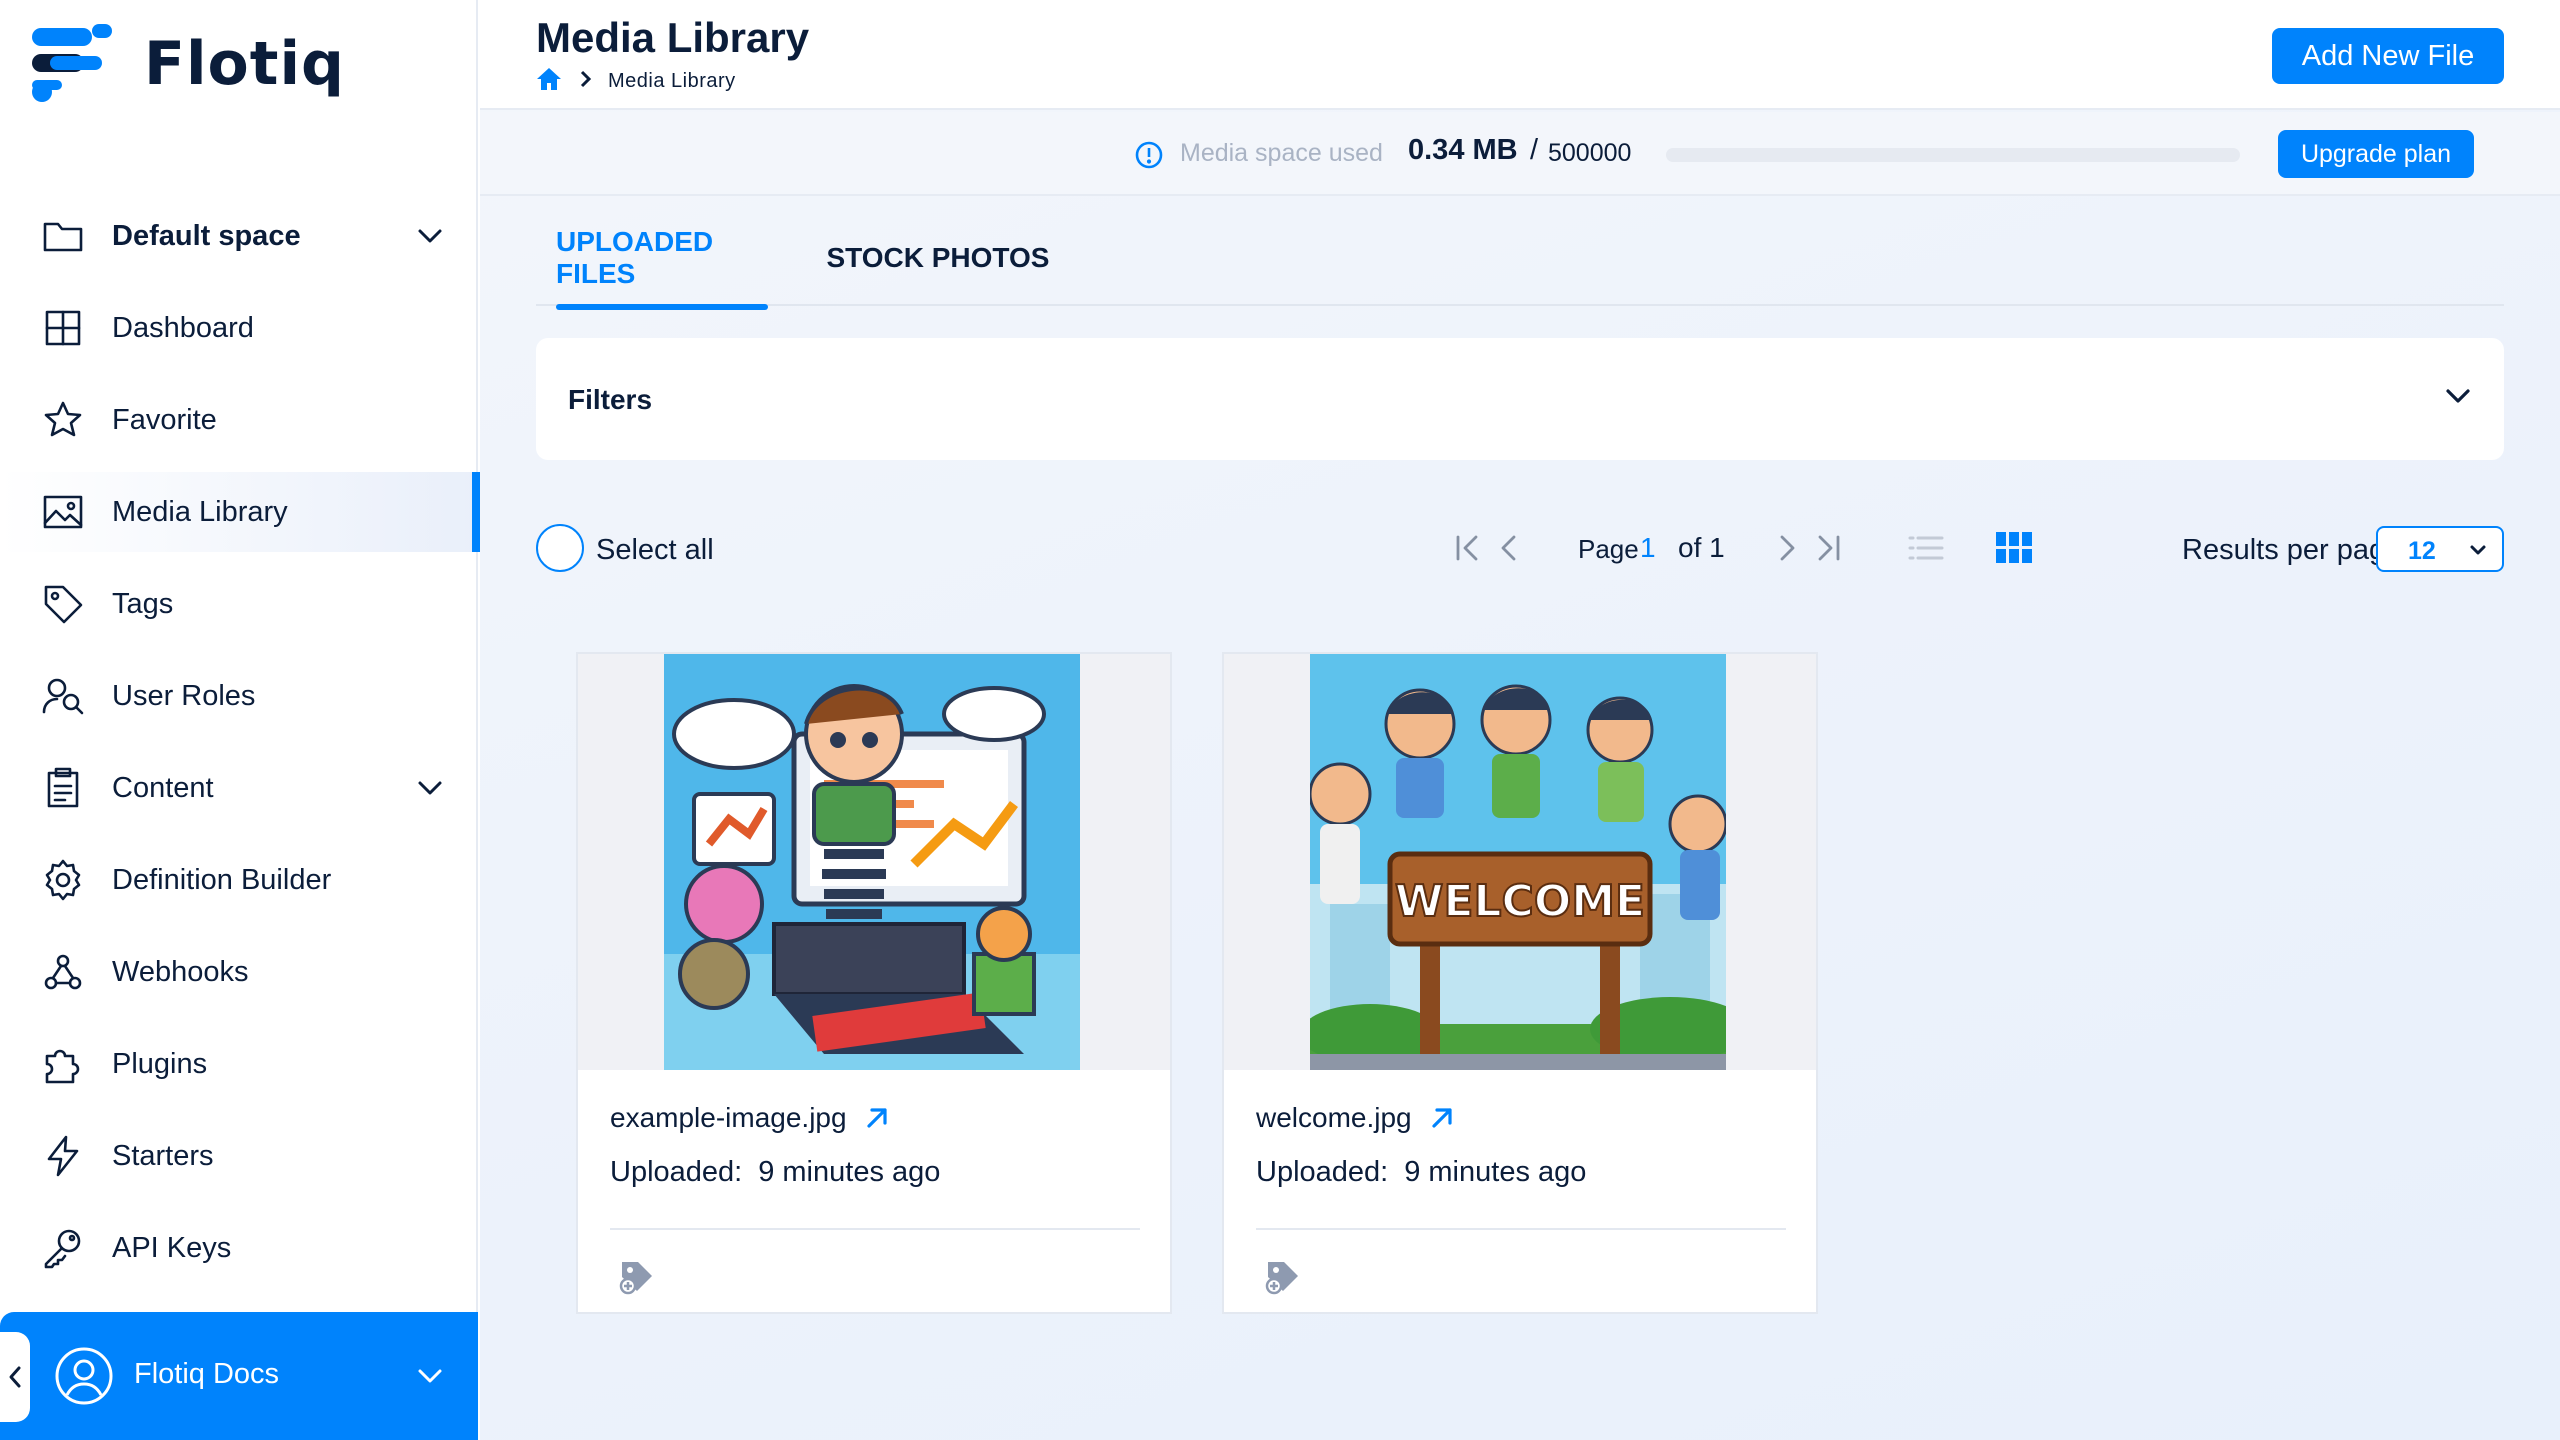  What do you see at coordinates (184, 695) in the screenshot?
I see `sidebar-item-label: User Roles` at bounding box center [184, 695].